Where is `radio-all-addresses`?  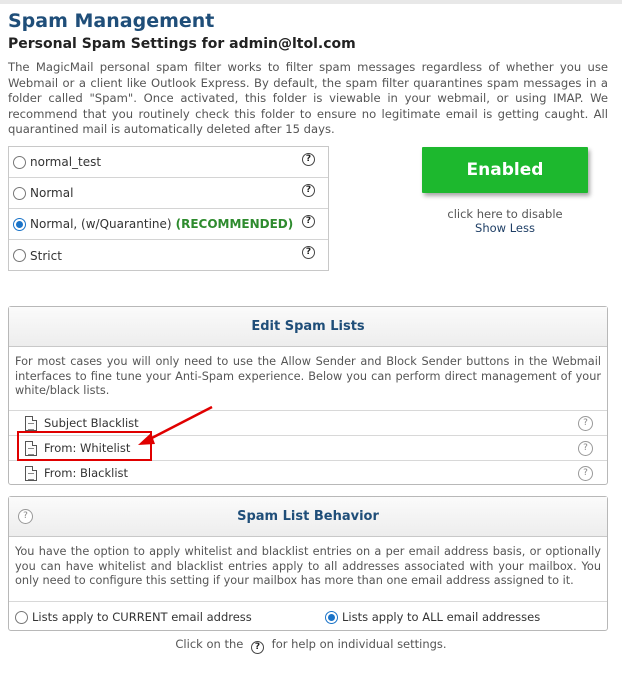 radio-all-addresses is located at coordinates (331, 617).